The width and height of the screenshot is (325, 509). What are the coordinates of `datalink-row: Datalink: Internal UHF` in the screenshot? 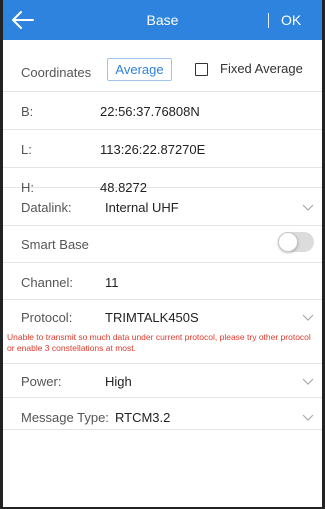 It's located at (162, 207).